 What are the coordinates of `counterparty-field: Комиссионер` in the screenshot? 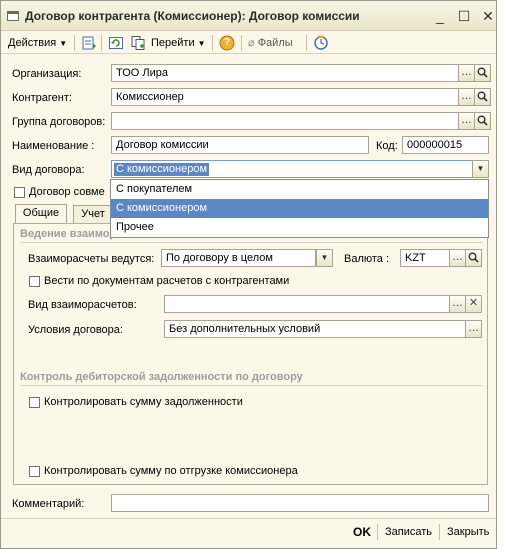 It's located at (285, 97).